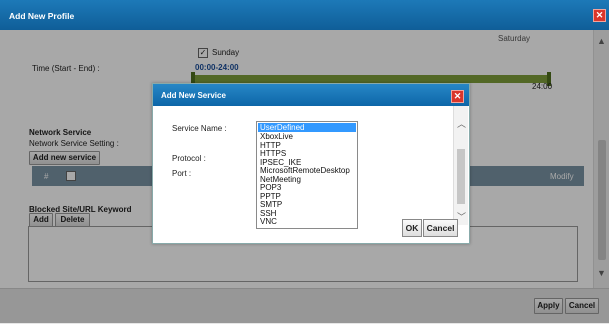 The width and height of the screenshot is (609, 324). Describe the element at coordinates (304, 15) in the screenshot. I see `window-title-bar: Add New Profile ✕` at that location.